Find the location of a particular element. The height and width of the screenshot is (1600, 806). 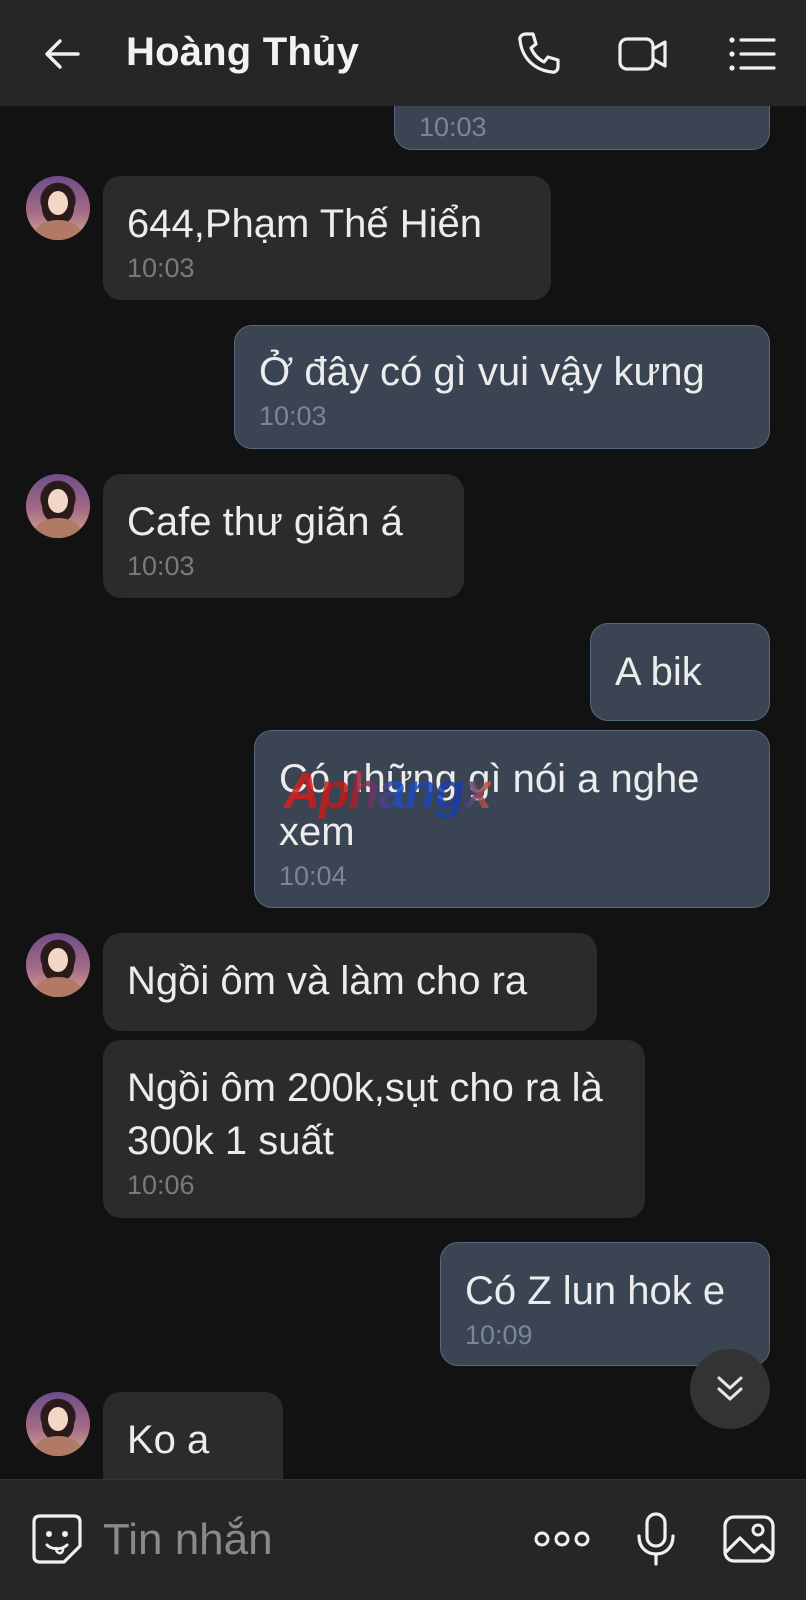

message-outgoing: 10:03 is located at coordinates (582, 128).